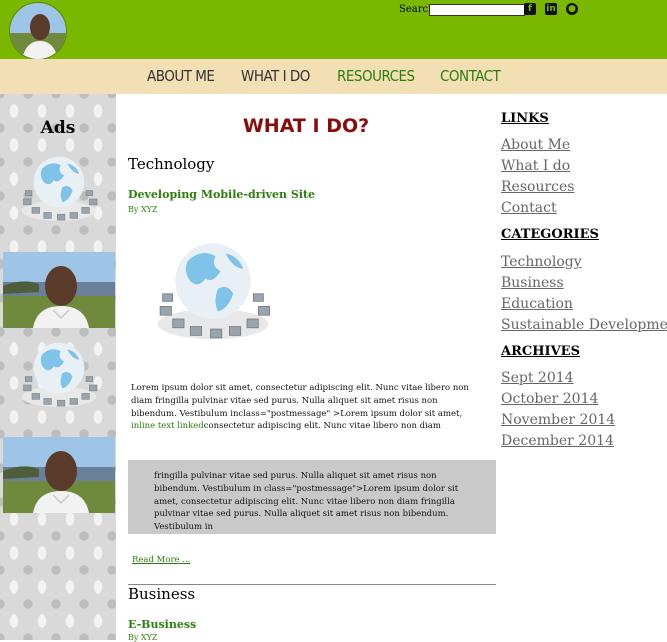  I want to click on archive-link-october-2014: October 2014, so click(549, 399).